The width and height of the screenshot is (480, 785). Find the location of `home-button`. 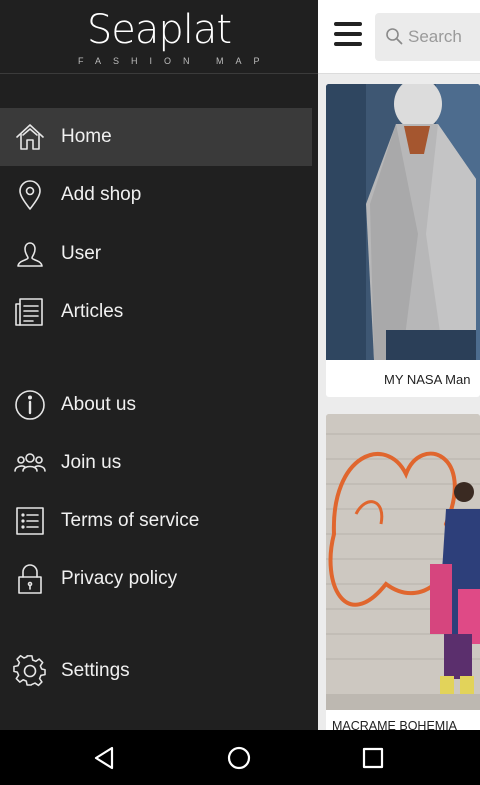

home-button is located at coordinates (239, 758).